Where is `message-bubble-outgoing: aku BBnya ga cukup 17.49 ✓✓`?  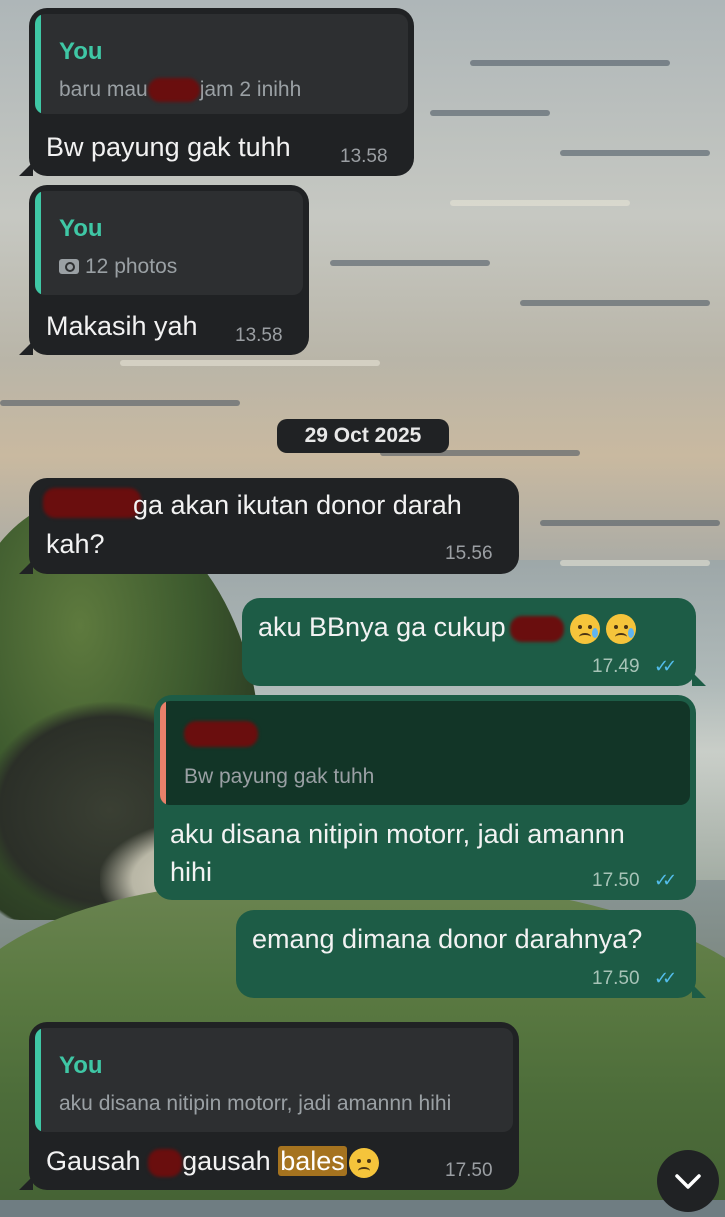 message-bubble-outgoing: aku BBnya ga cukup 17.49 ✓✓ is located at coordinates (474, 642).